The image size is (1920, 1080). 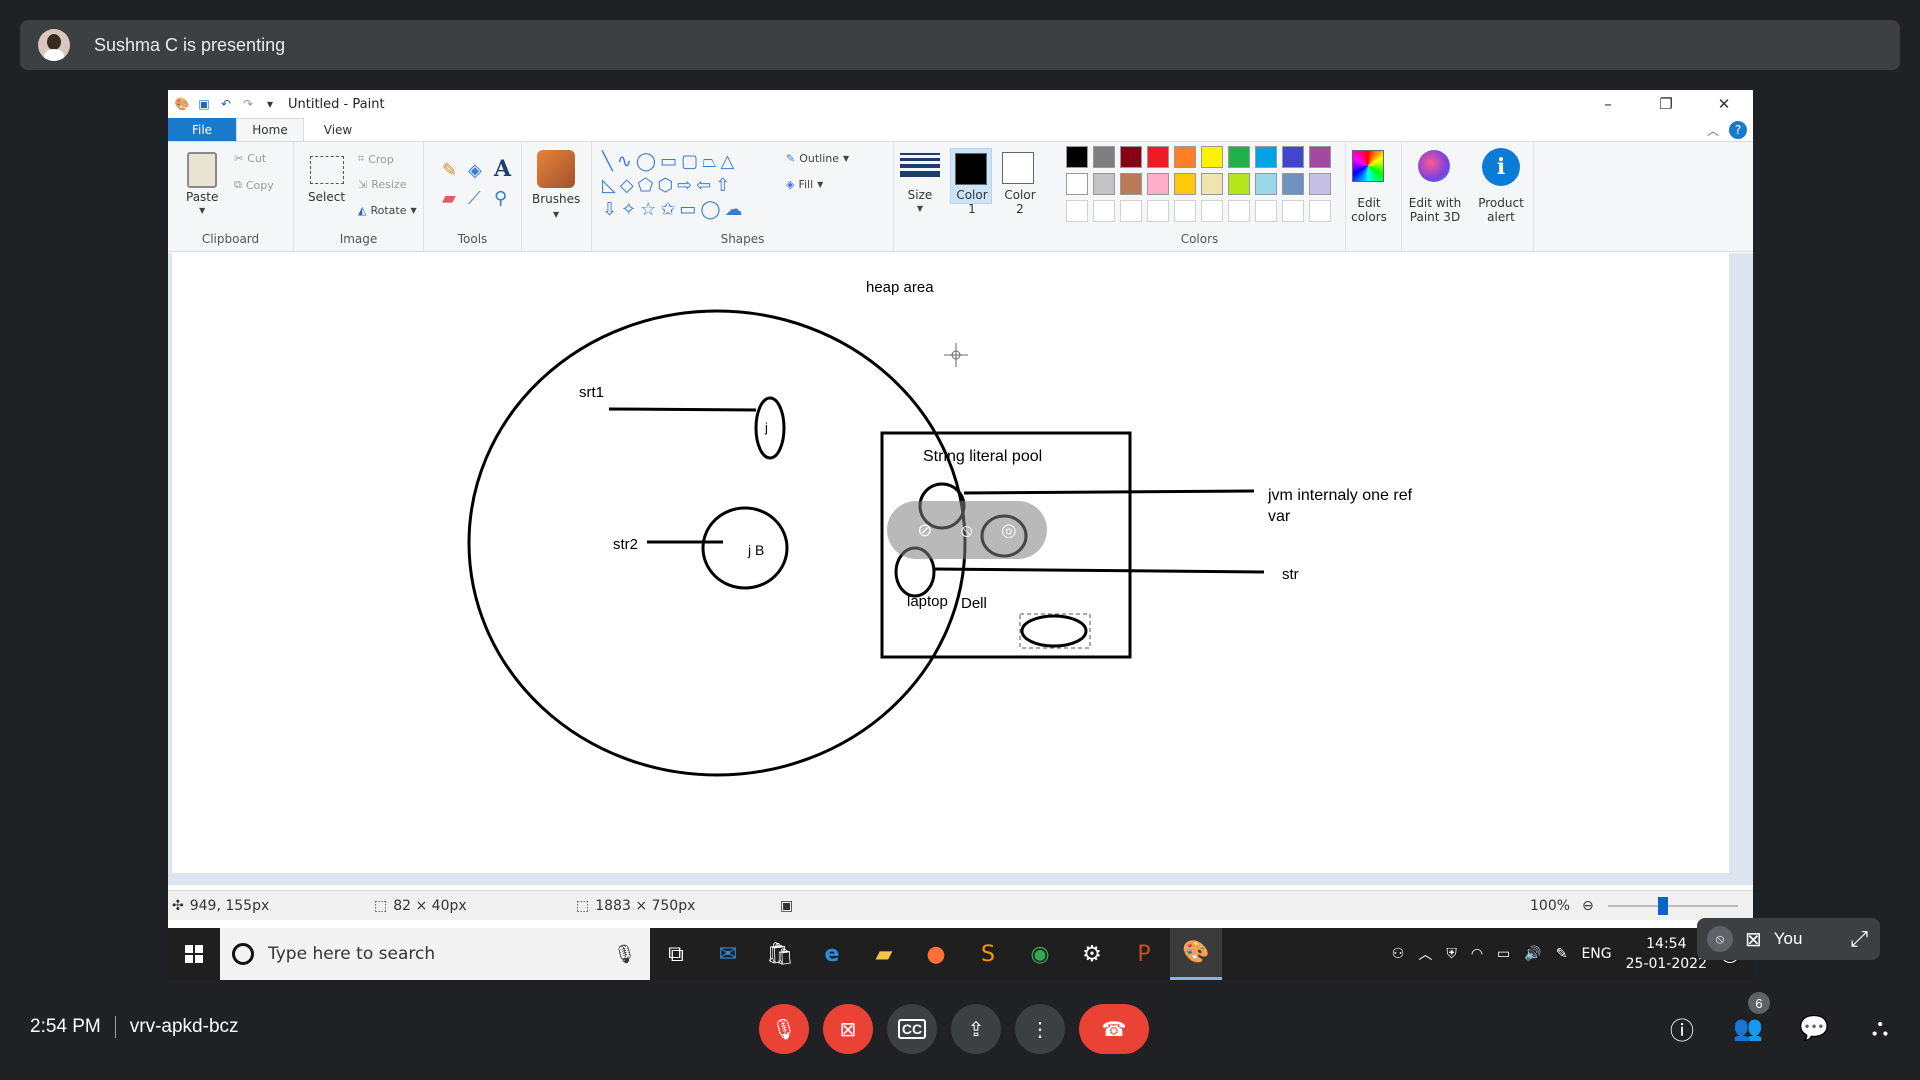 What do you see at coordinates (988, 954) in the screenshot?
I see `sublime-text-icon: S` at bounding box center [988, 954].